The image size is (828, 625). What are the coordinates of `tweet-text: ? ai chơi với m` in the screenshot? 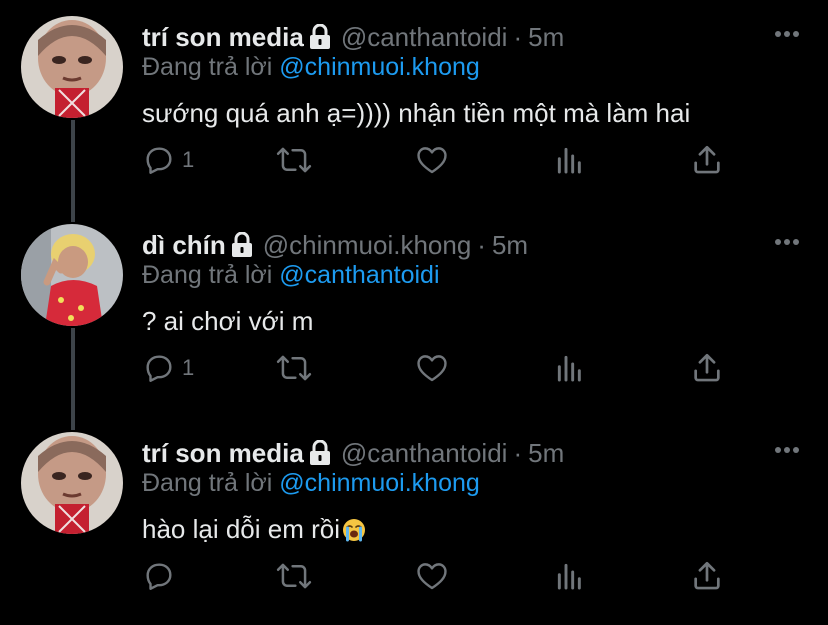 It's located at (228, 321).